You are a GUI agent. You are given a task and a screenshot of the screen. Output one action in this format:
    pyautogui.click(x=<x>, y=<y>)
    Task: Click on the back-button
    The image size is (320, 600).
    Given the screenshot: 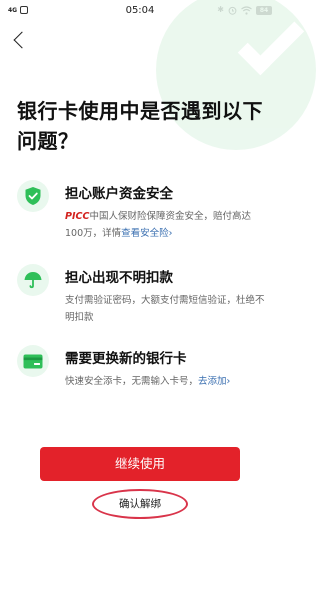 What is the action you would take?
    pyautogui.click(x=19, y=40)
    